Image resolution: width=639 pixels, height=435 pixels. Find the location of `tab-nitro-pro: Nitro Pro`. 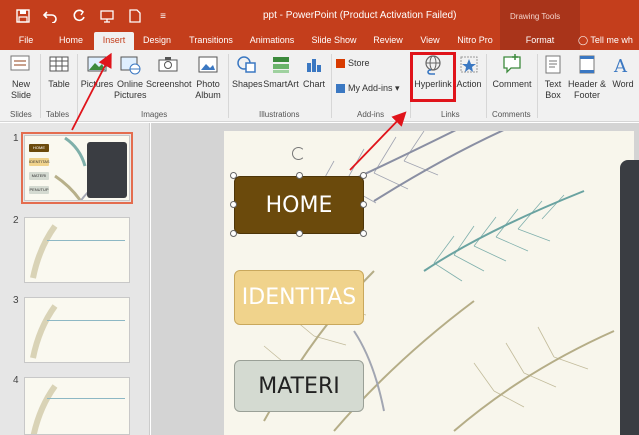

tab-nitro-pro: Nitro Pro is located at coordinates (475, 41).